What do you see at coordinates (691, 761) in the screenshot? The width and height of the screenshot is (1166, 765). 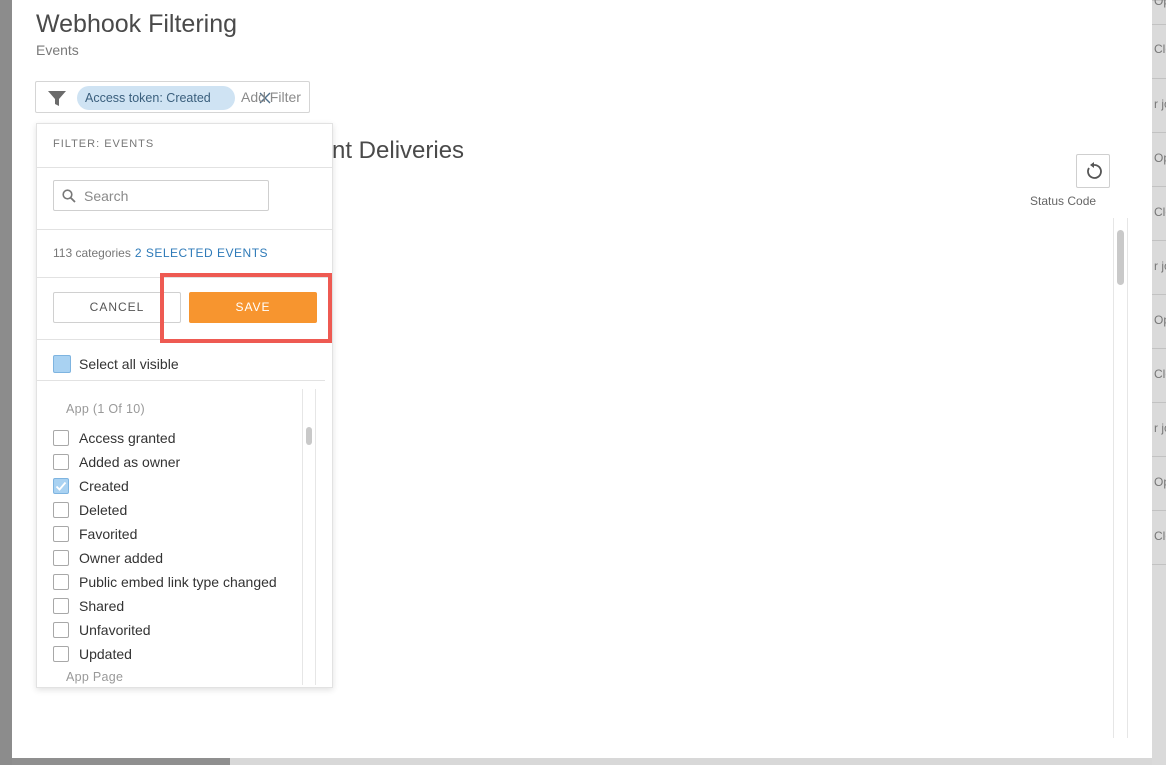 I see `backdrop-bottom` at bounding box center [691, 761].